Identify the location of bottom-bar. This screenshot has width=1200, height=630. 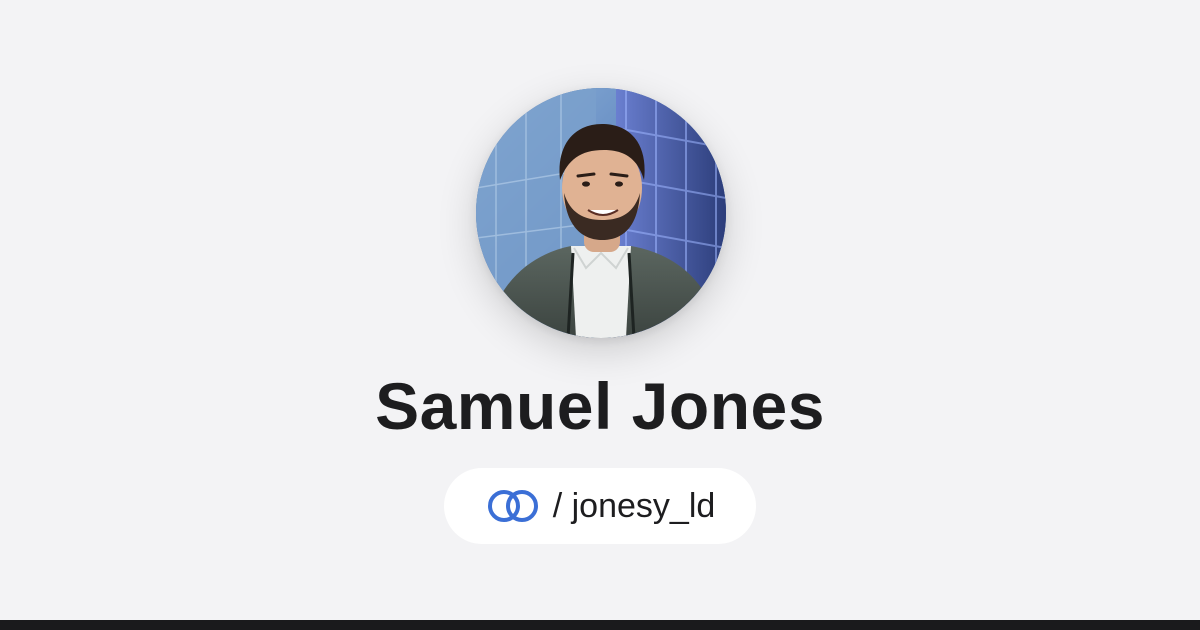
(600, 625).